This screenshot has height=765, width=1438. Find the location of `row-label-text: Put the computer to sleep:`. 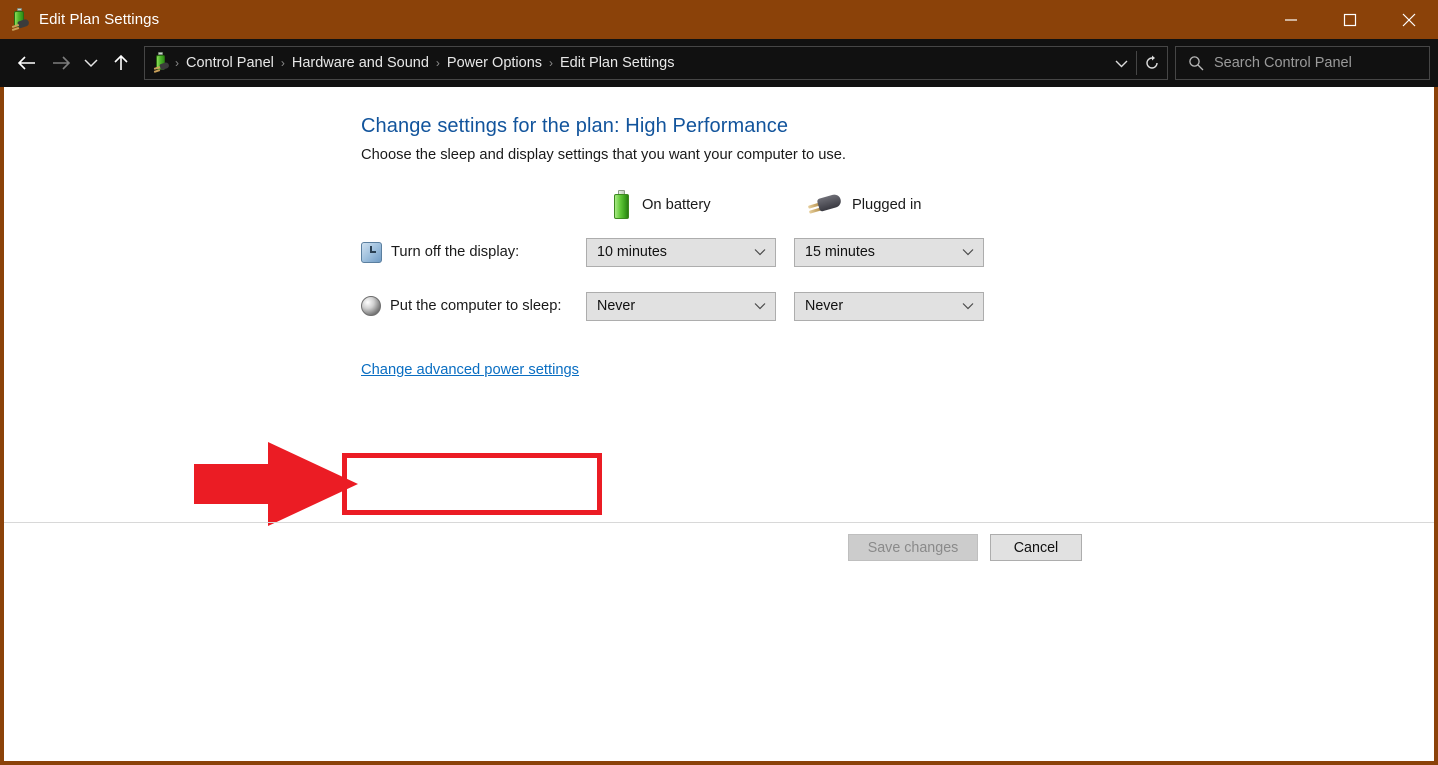

row-label-text: Put the computer to sleep: is located at coordinates (476, 306).